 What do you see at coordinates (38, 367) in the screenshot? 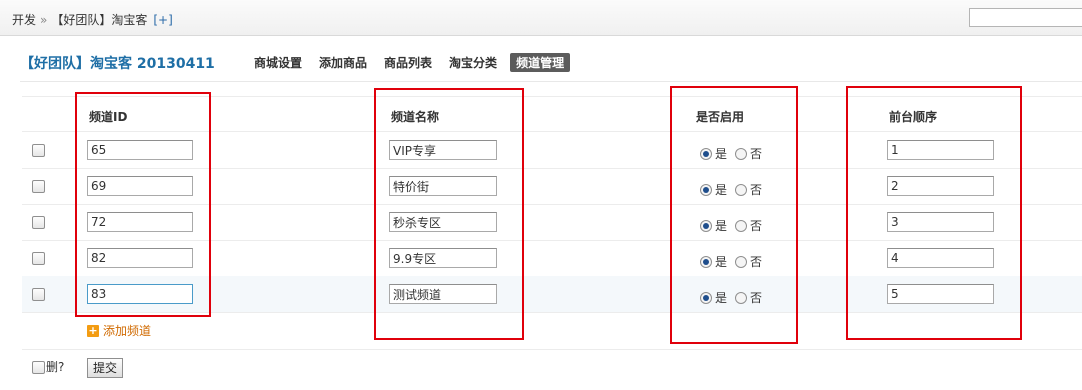
I see `delete-checkbox` at bounding box center [38, 367].